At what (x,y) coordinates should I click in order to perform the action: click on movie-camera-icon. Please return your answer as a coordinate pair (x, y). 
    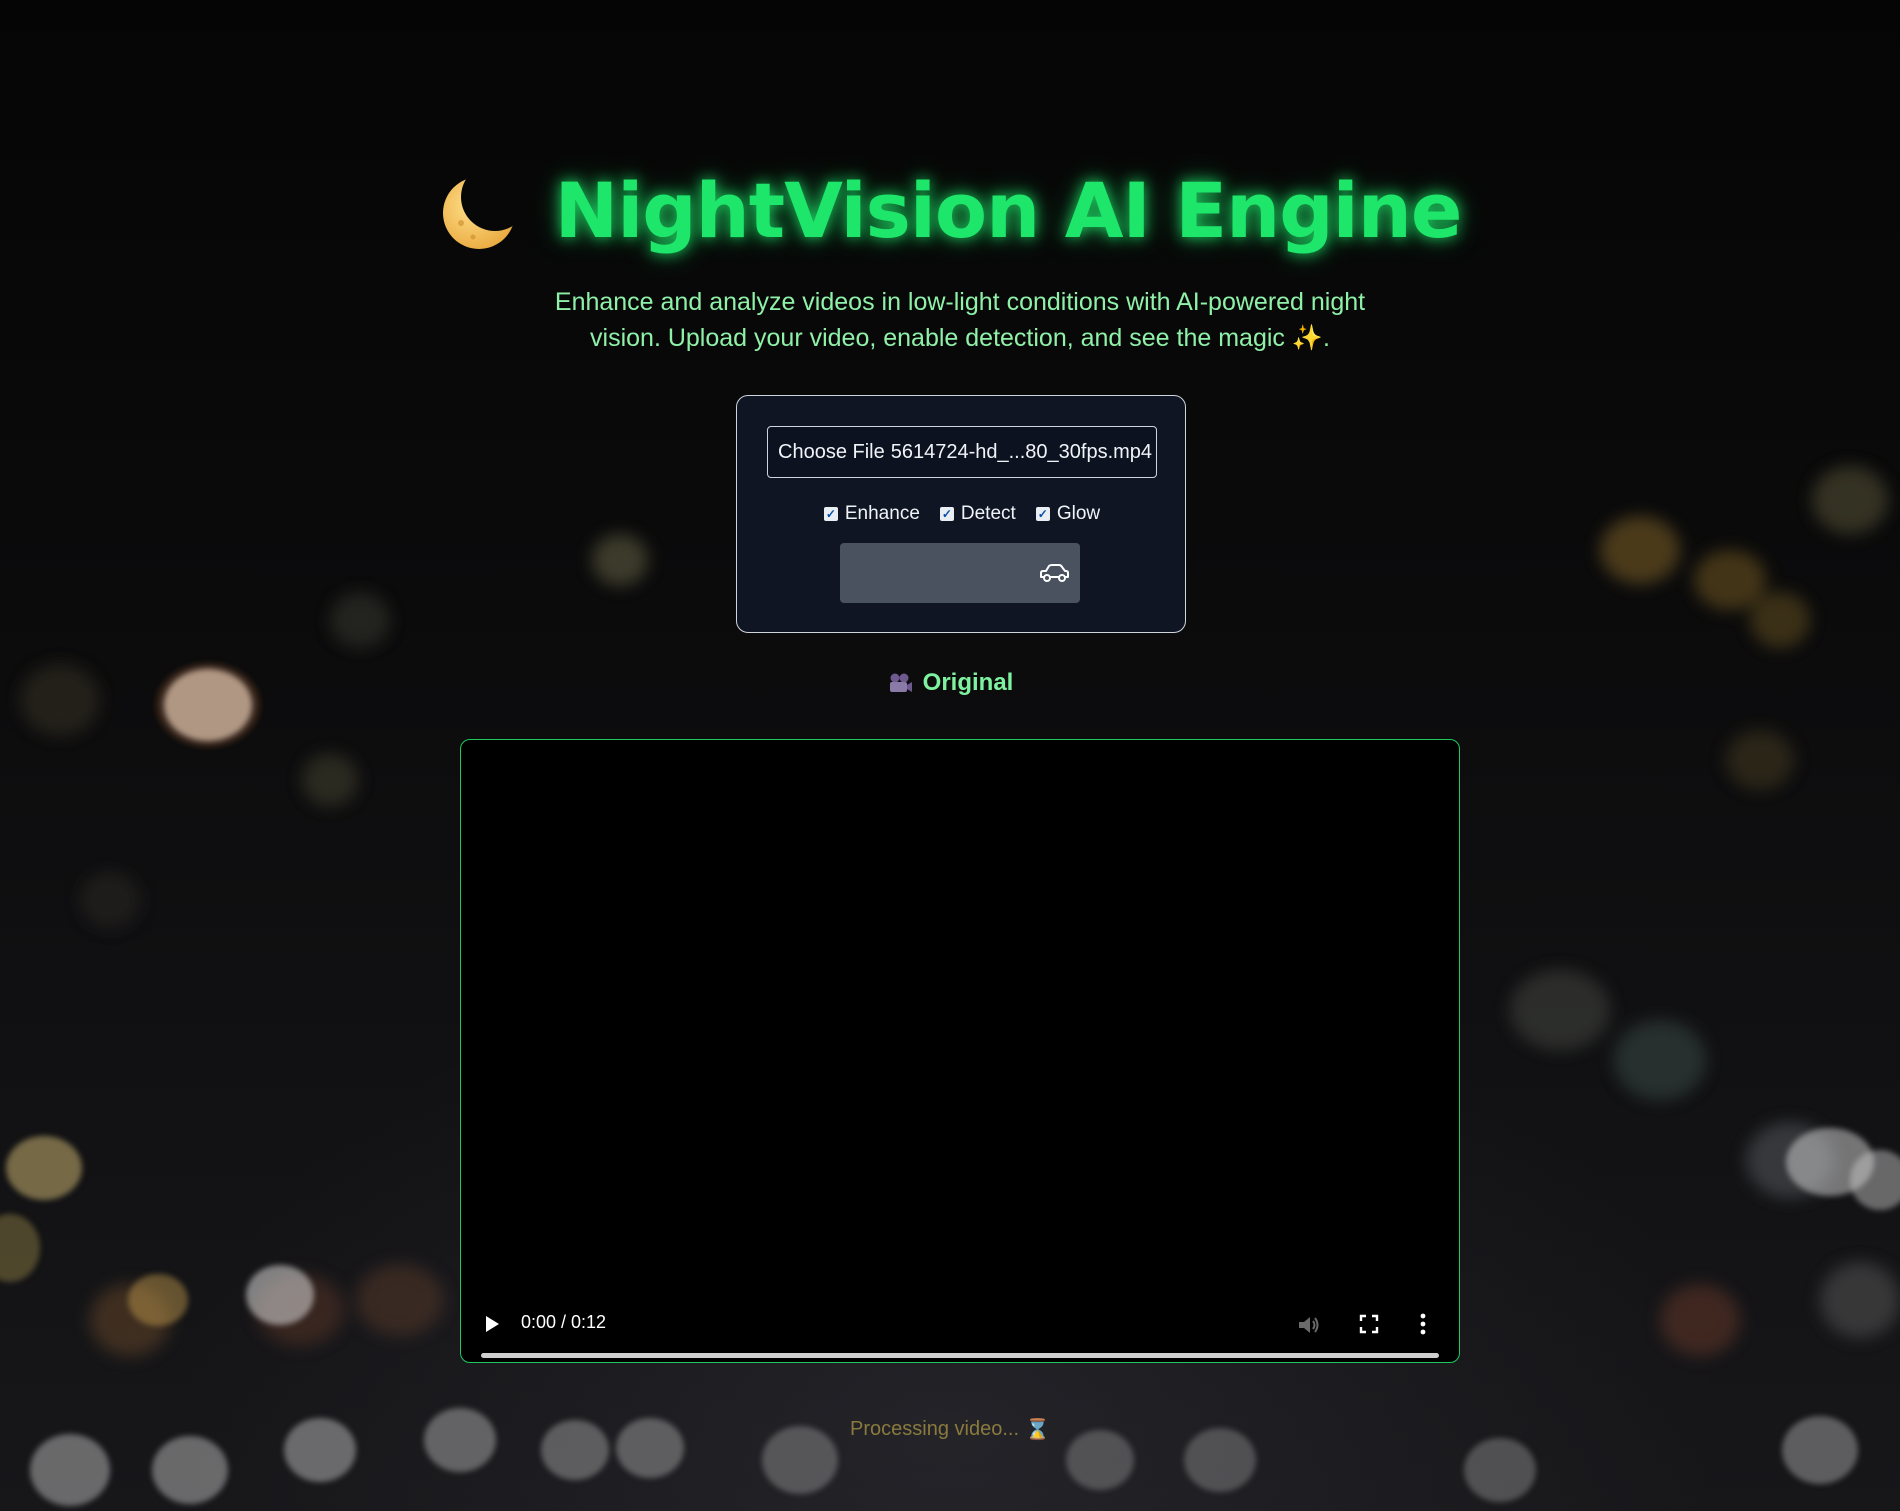
    Looking at the image, I should click on (900, 682).